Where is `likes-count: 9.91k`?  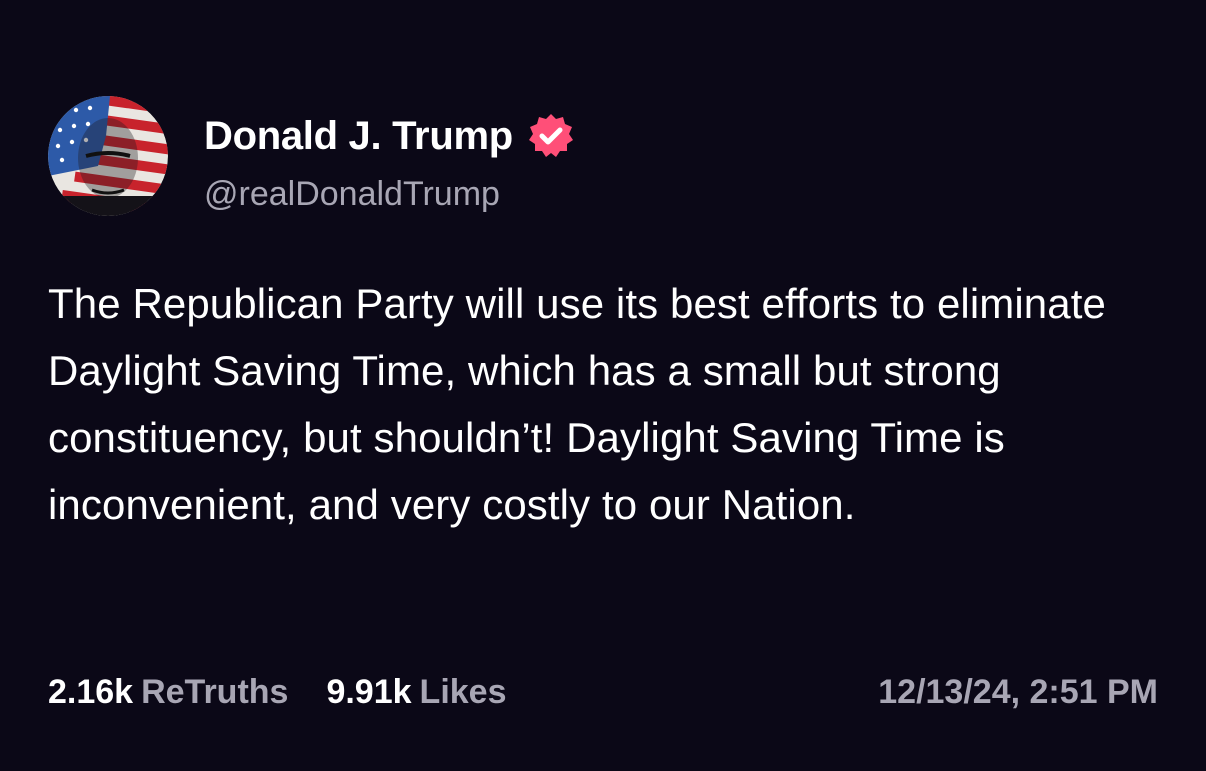
likes-count: 9.91k is located at coordinates (369, 692).